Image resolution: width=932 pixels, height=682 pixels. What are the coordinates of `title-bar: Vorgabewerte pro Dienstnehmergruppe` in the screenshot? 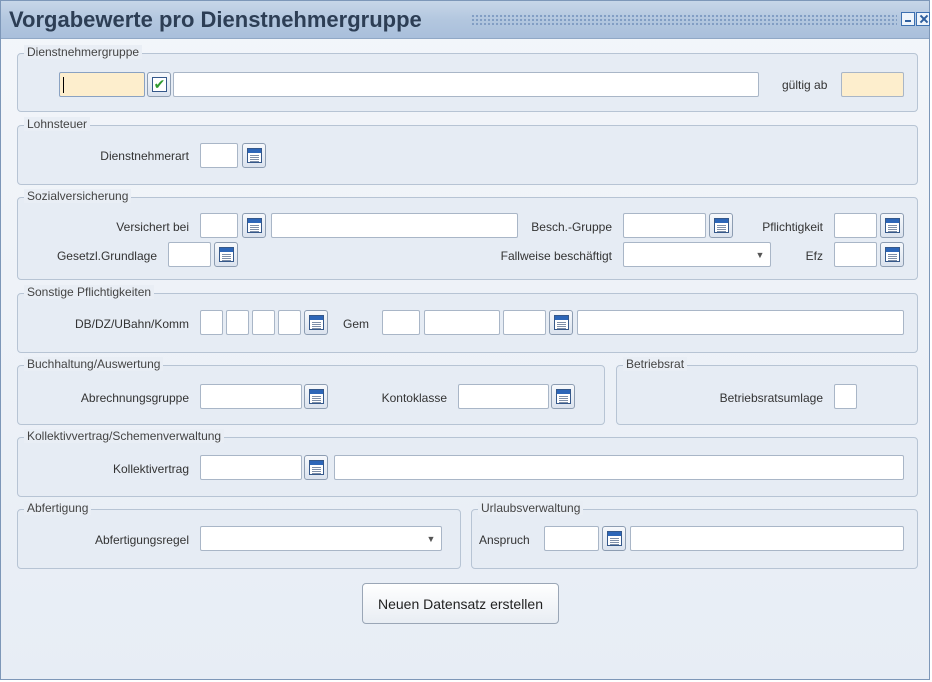 It's located at (465, 20).